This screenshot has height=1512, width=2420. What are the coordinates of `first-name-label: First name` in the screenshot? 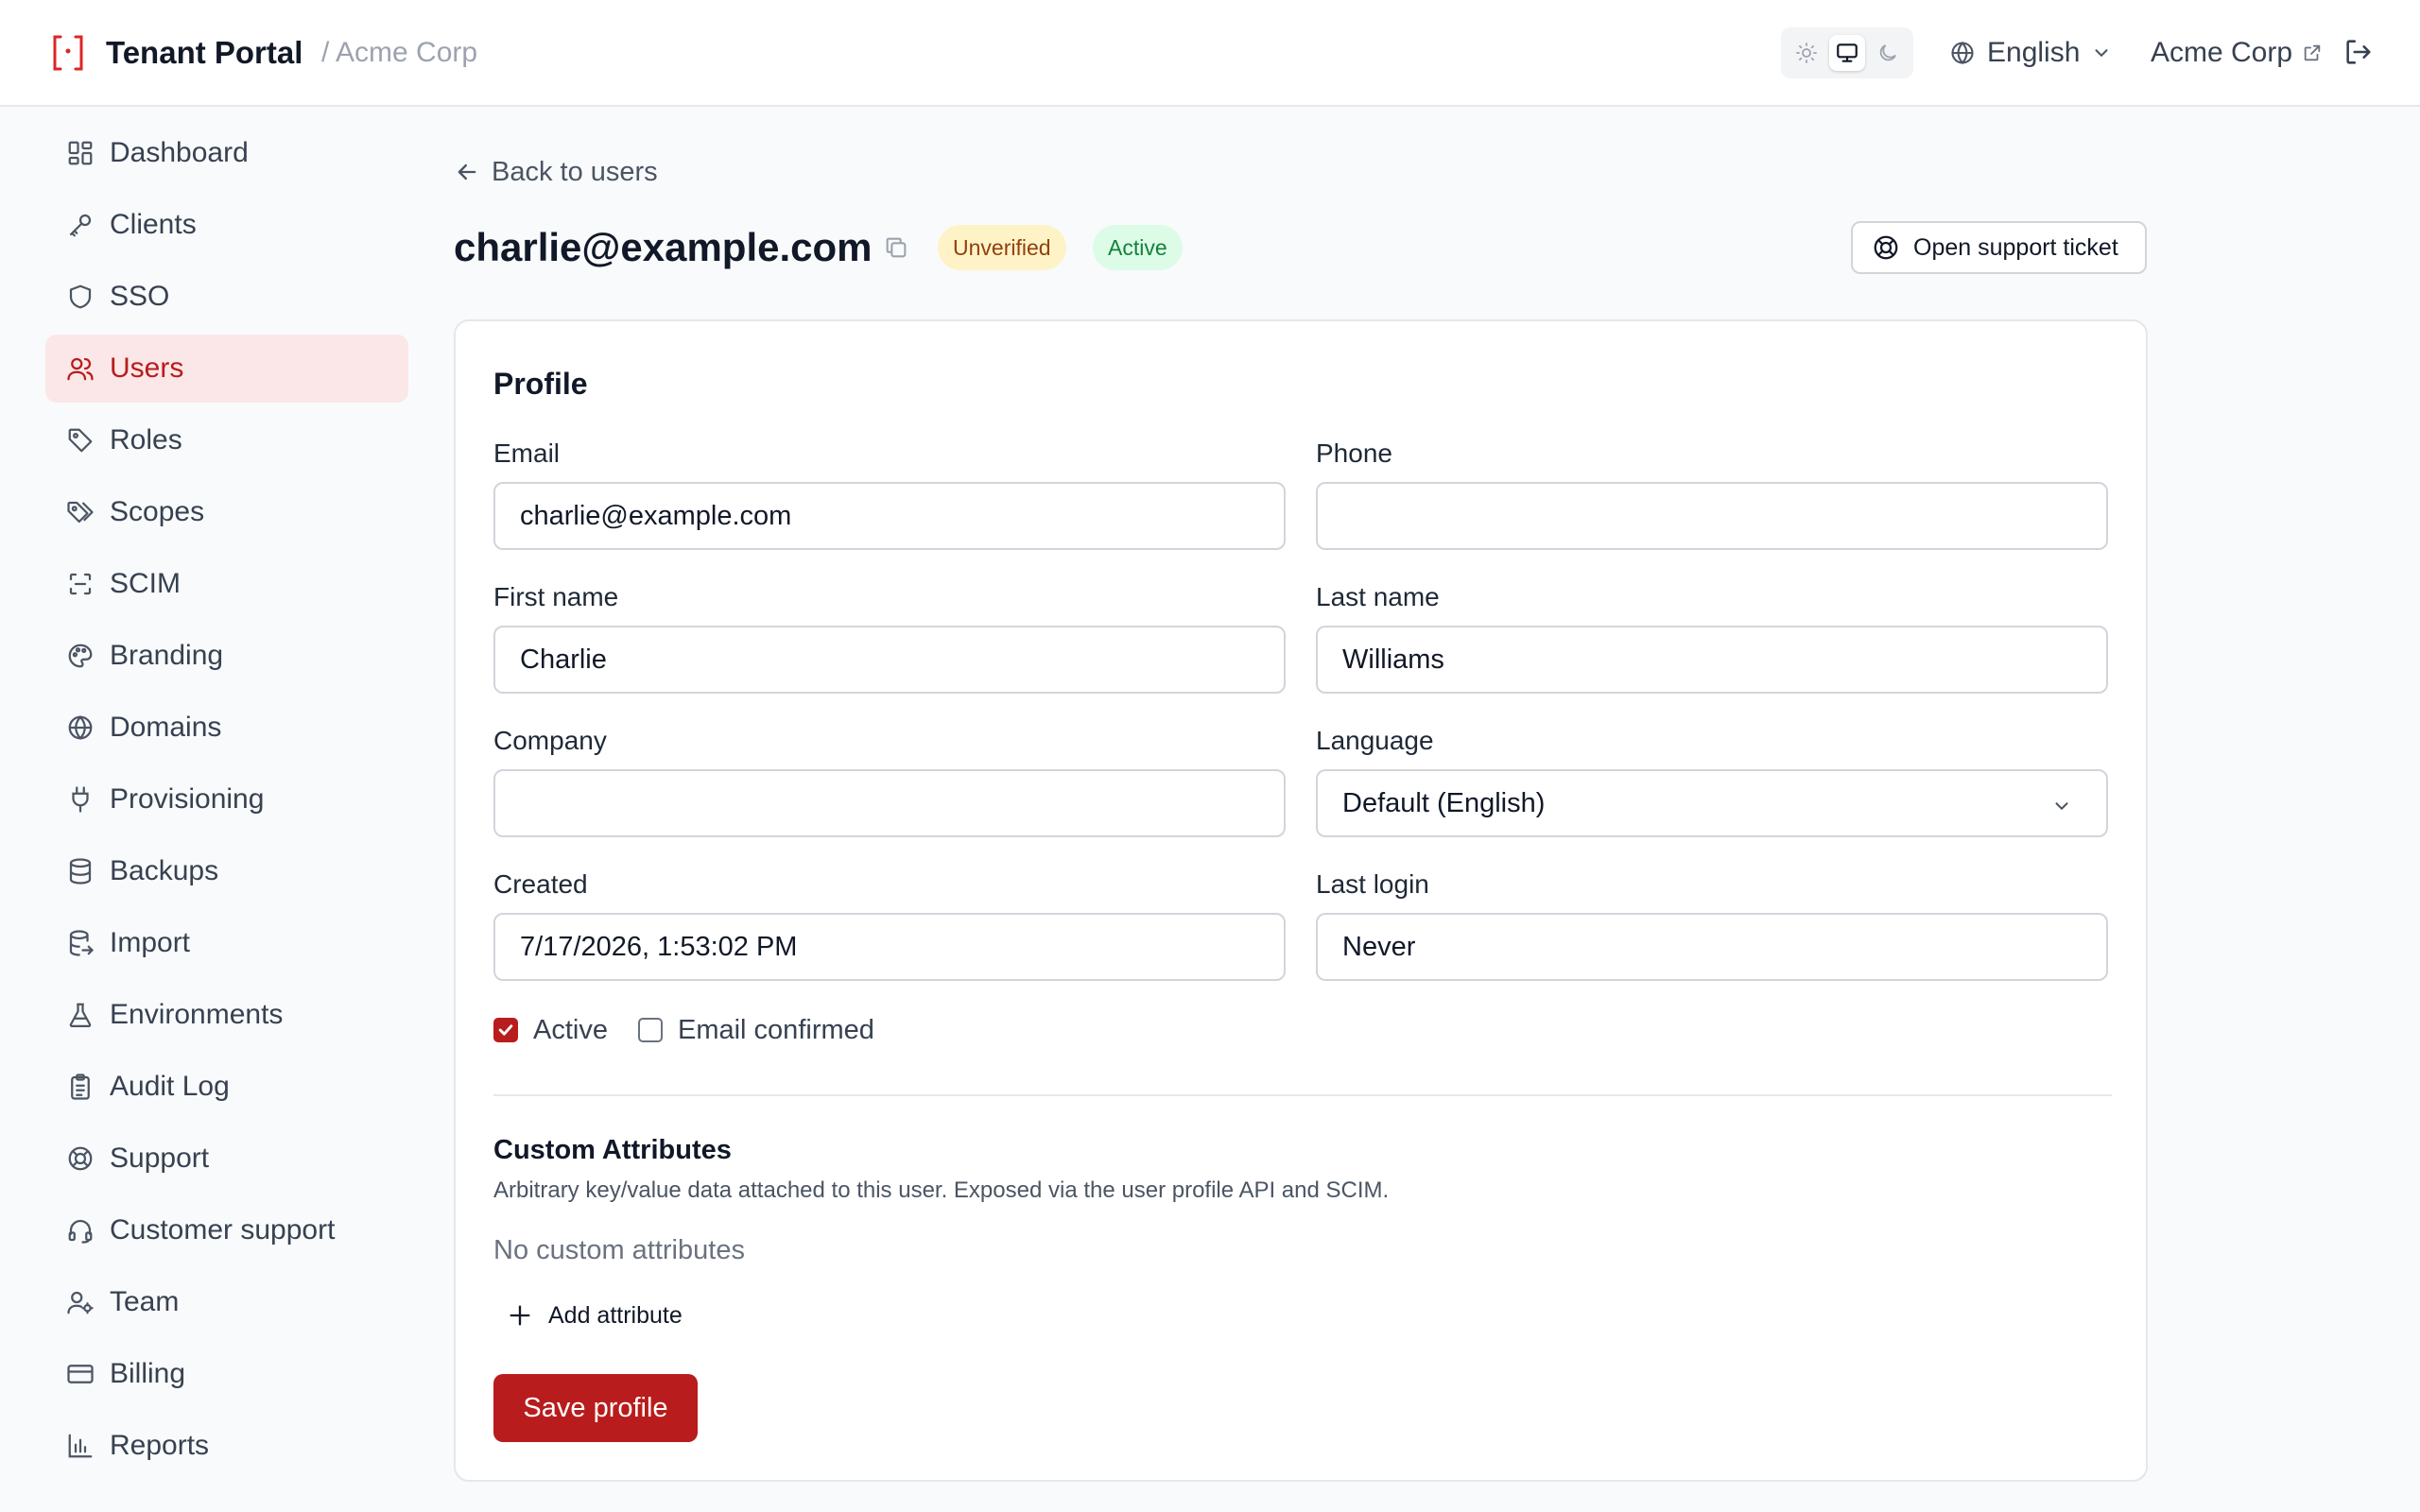 It's located at (556, 596).